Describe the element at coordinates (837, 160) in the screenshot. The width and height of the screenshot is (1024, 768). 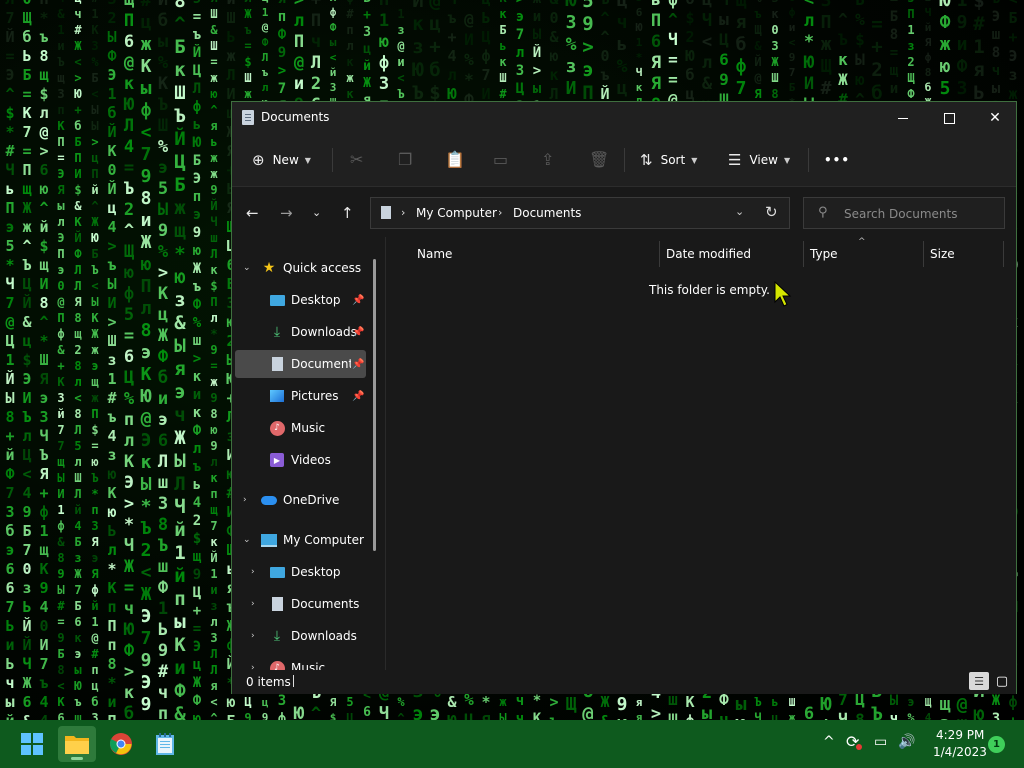
I see `see-more-button: •••` at that location.